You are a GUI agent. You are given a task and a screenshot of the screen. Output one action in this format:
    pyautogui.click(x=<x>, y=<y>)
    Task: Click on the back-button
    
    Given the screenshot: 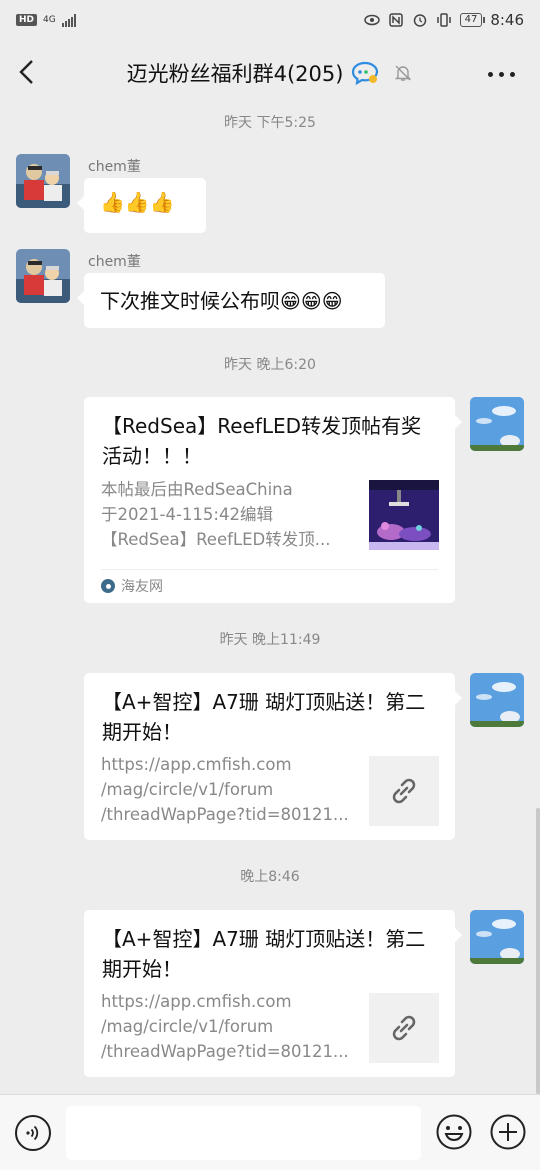 What is the action you would take?
    pyautogui.click(x=28, y=72)
    